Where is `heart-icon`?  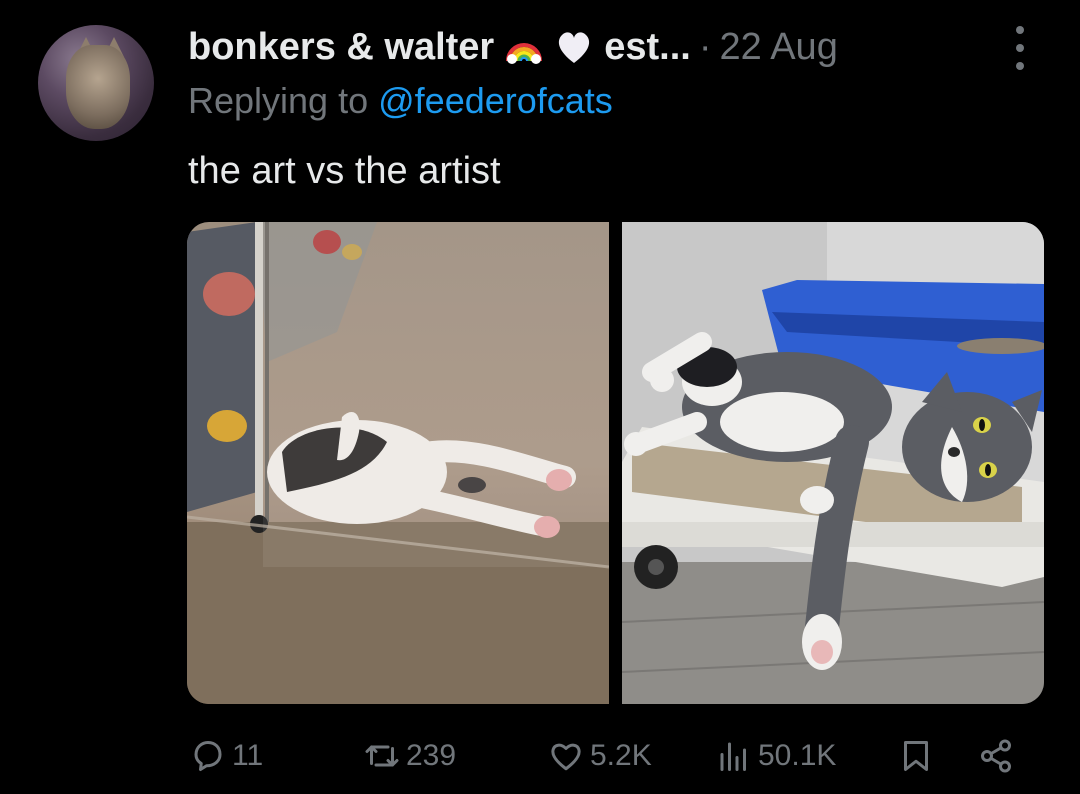 heart-icon is located at coordinates (566, 757).